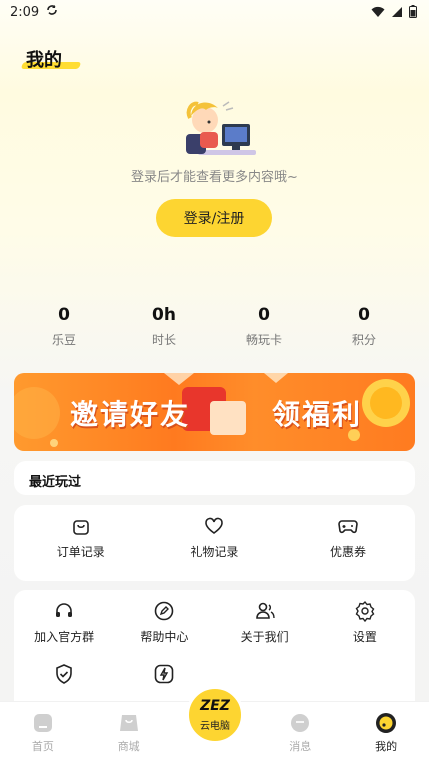  I want to click on users-icon, so click(265, 611).